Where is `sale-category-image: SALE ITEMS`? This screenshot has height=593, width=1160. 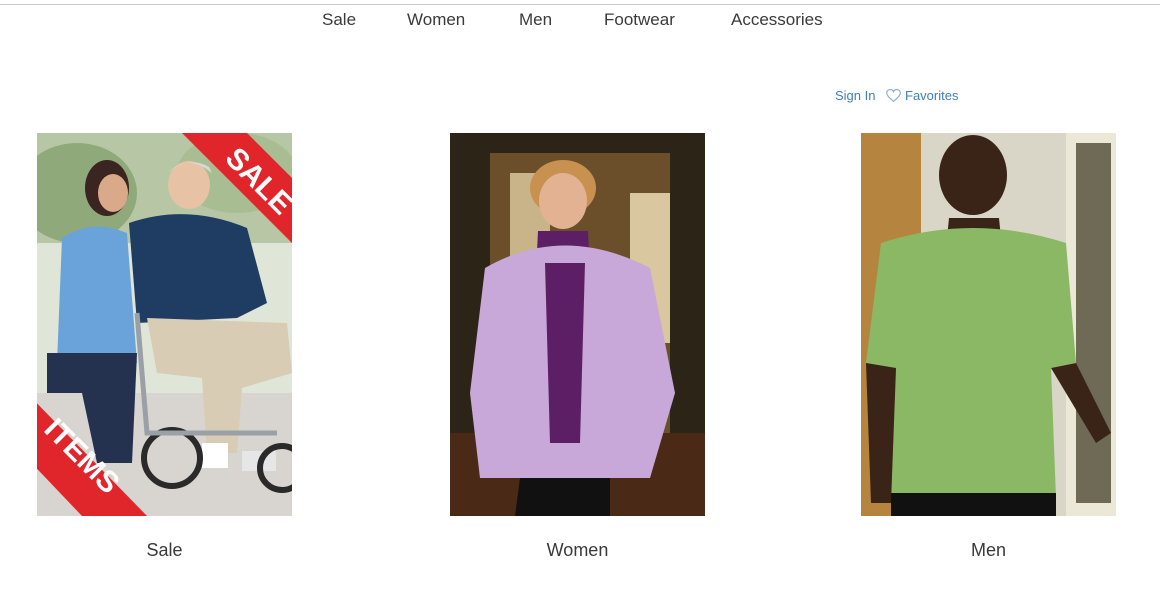
sale-category-image: SALE ITEMS is located at coordinates (164, 324).